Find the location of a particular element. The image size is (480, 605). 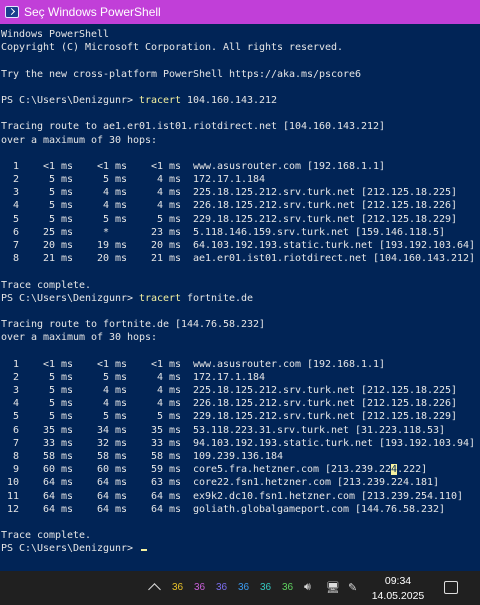

clock-date: 14.05.2025 is located at coordinates (398, 596).